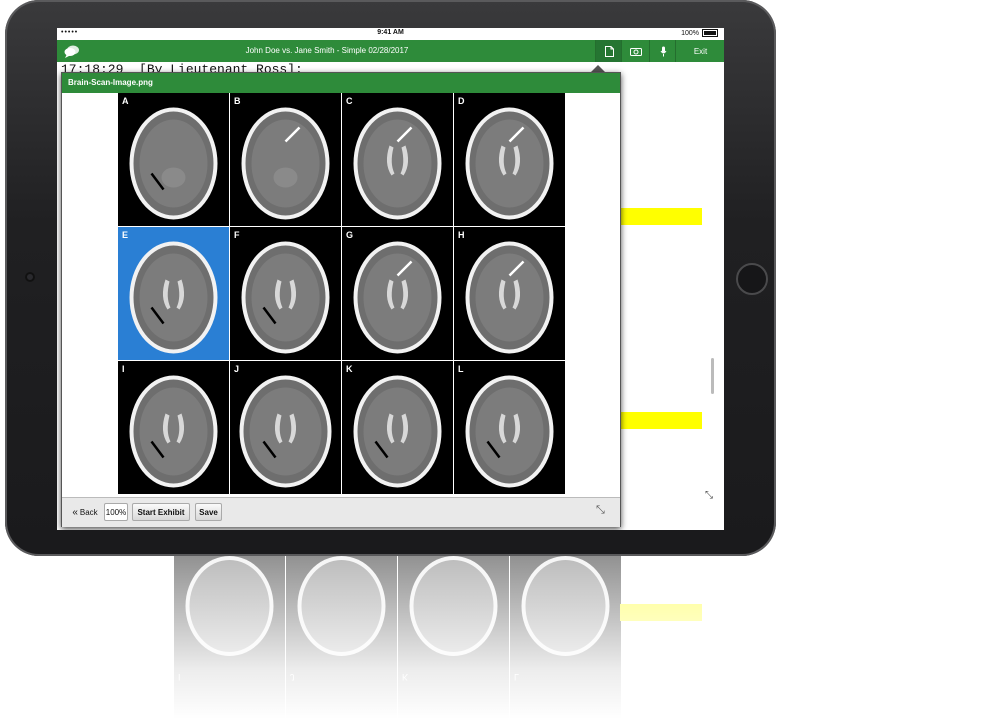 This screenshot has height=719, width=1000. Describe the element at coordinates (349, 101) in the screenshot. I see `panel-letter: C` at that location.